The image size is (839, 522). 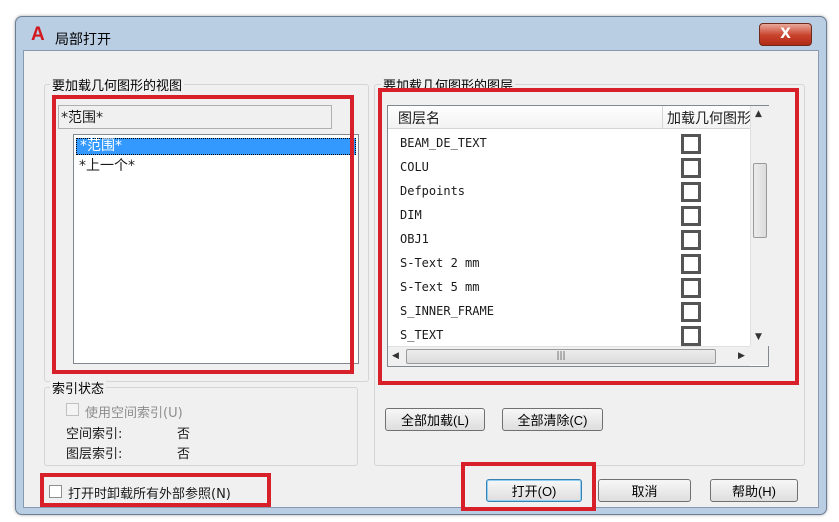 I want to click on layer-index-value: 否, so click(x=184, y=454).